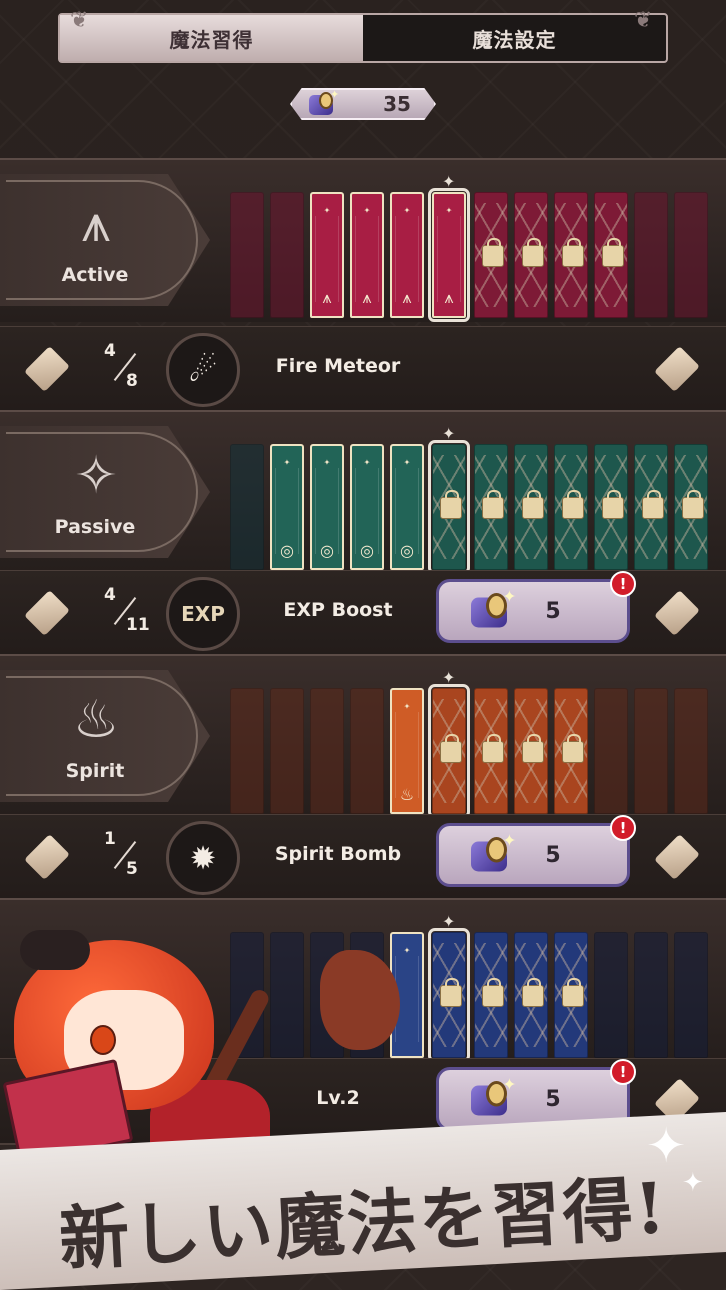 This screenshot has height=1290, width=726. What do you see at coordinates (96, 223) in the screenshot?
I see `active-magic-icon: ⩚` at bounding box center [96, 223].